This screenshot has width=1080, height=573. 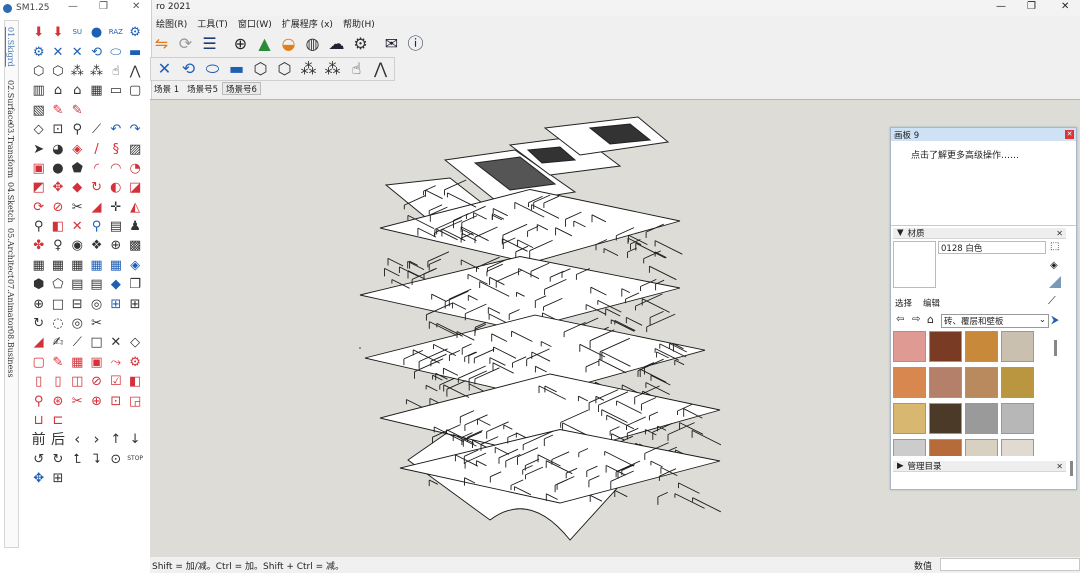 I want to click on add-circle-icon: ⊕, so click(x=240, y=43).